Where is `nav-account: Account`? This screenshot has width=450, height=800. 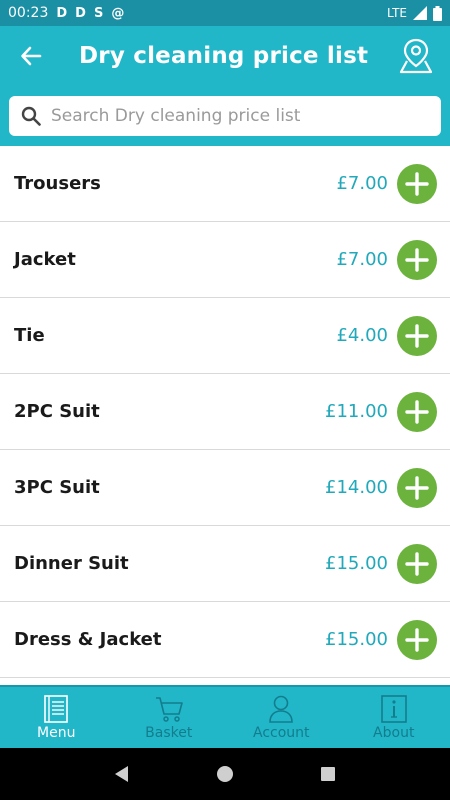 nav-account: Account is located at coordinates (281, 717).